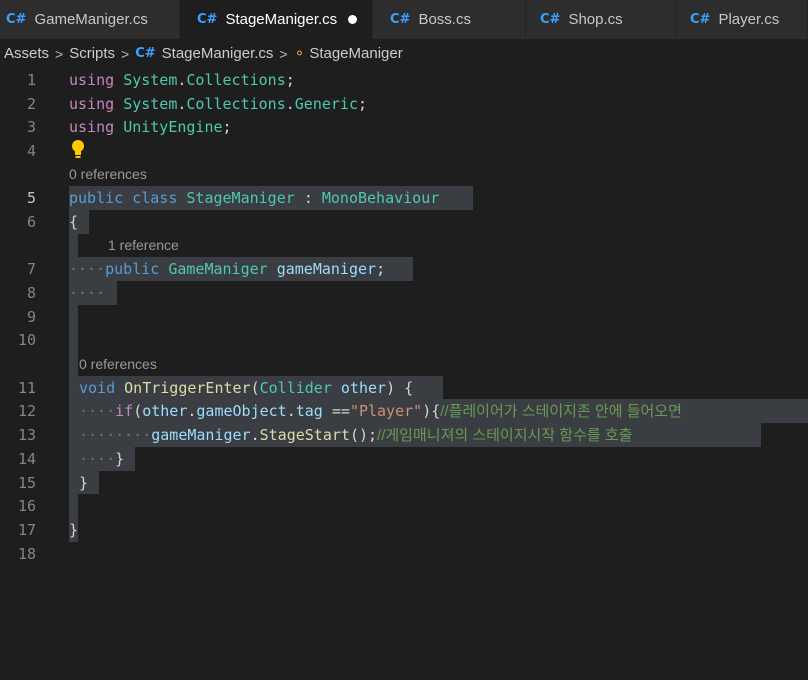 The image size is (808, 680). Describe the element at coordinates (595, 19) in the screenshot. I see `tab-label: Shop.cs` at that location.